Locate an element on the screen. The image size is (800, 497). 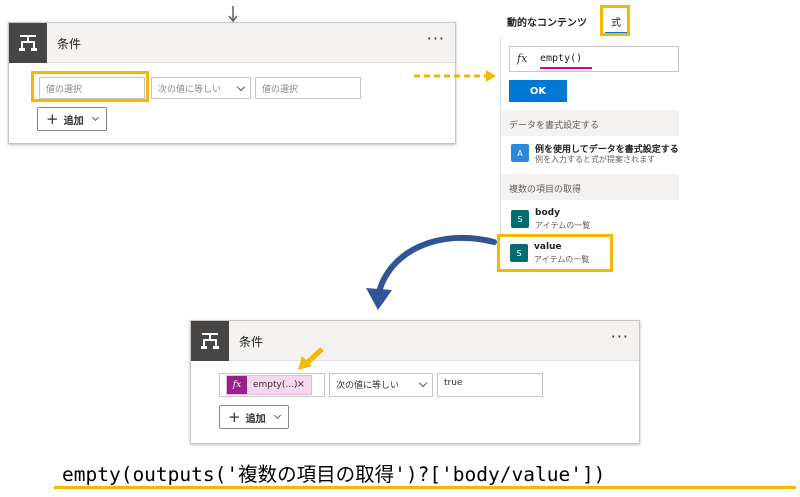
expression-value: empty() is located at coordinates (561, 58).